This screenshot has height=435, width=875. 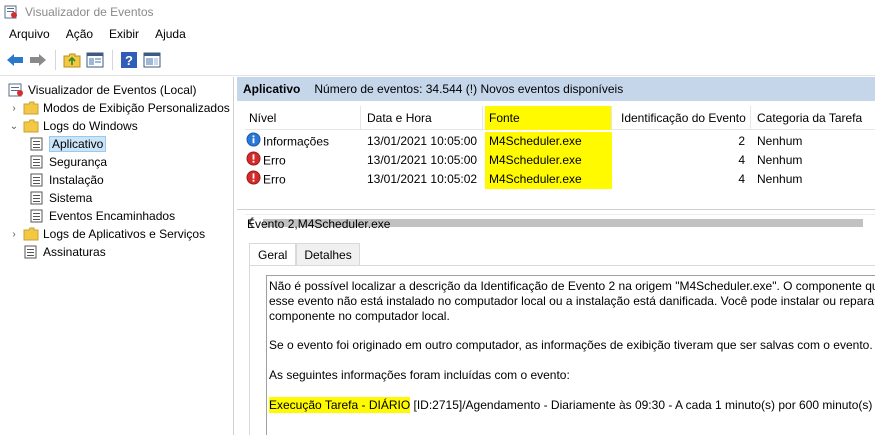 I want to click on tree-label: Aplicativo, so click(x=78, y=144).